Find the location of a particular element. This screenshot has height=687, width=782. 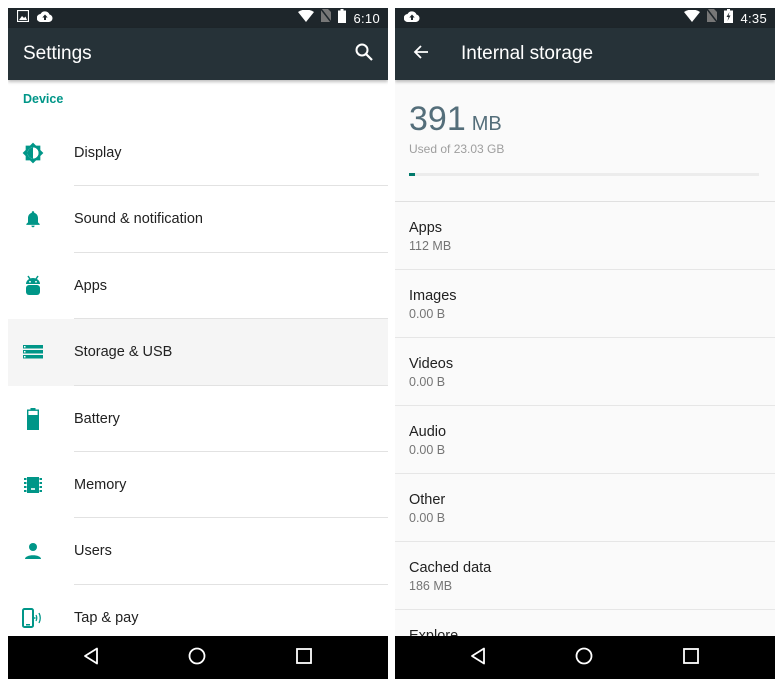

android-icon is located at coordinates (33, 286).